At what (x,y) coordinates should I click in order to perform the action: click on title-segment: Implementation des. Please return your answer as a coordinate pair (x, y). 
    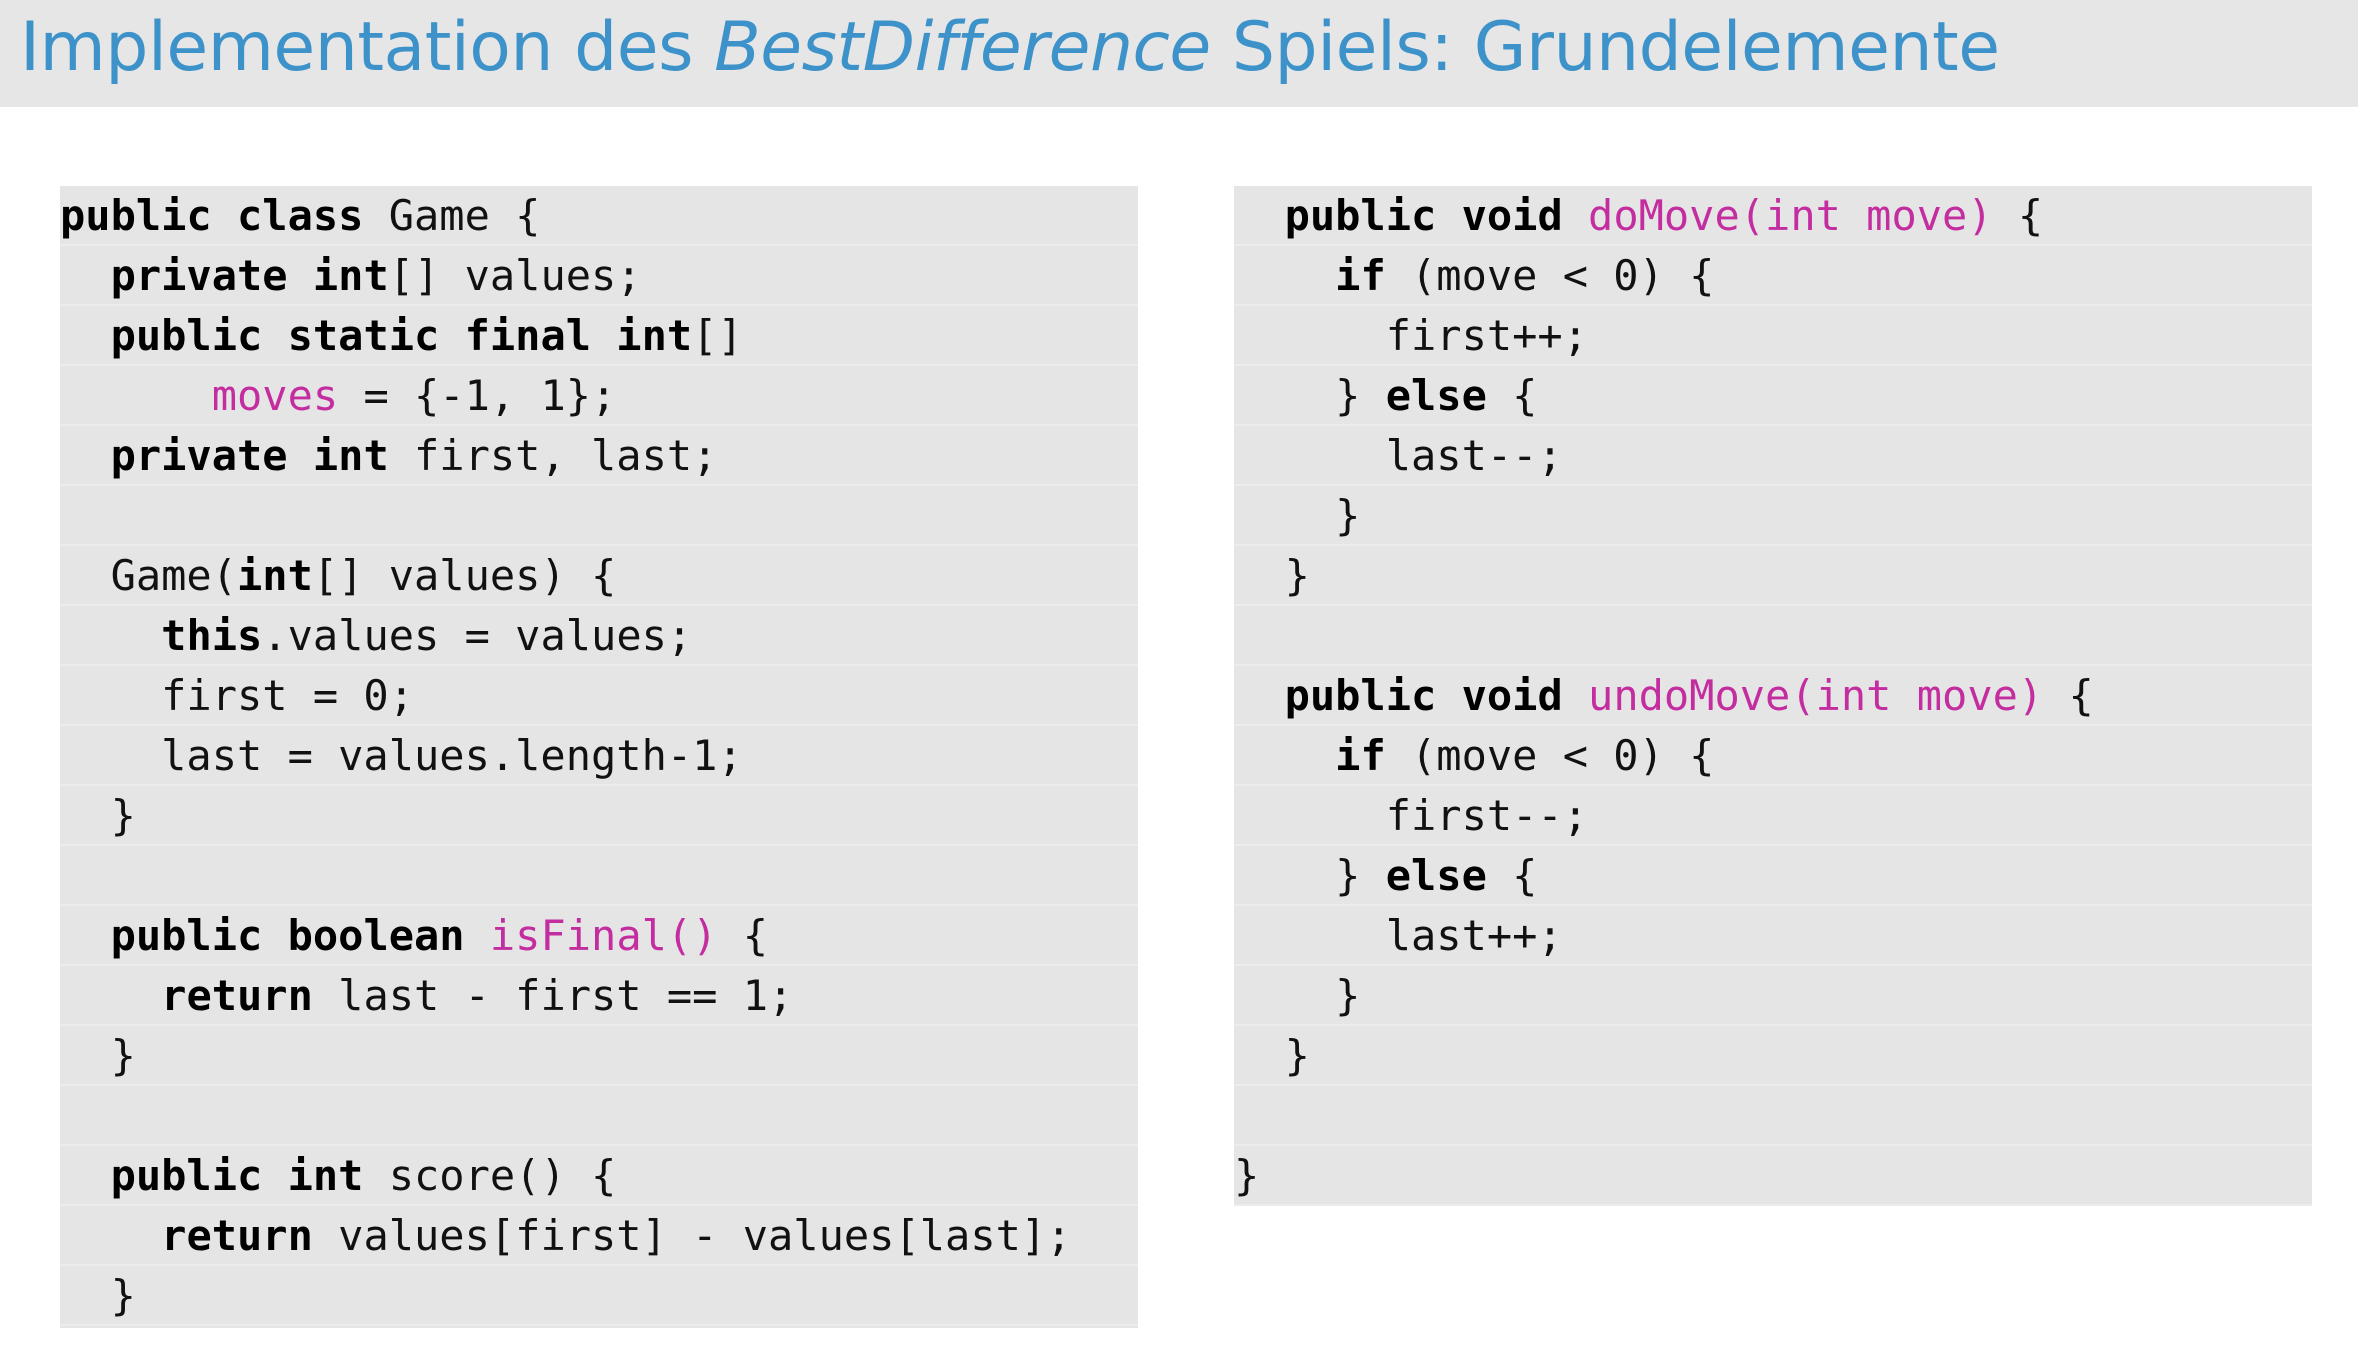
    Looking at the image, I should click on (367, 47).